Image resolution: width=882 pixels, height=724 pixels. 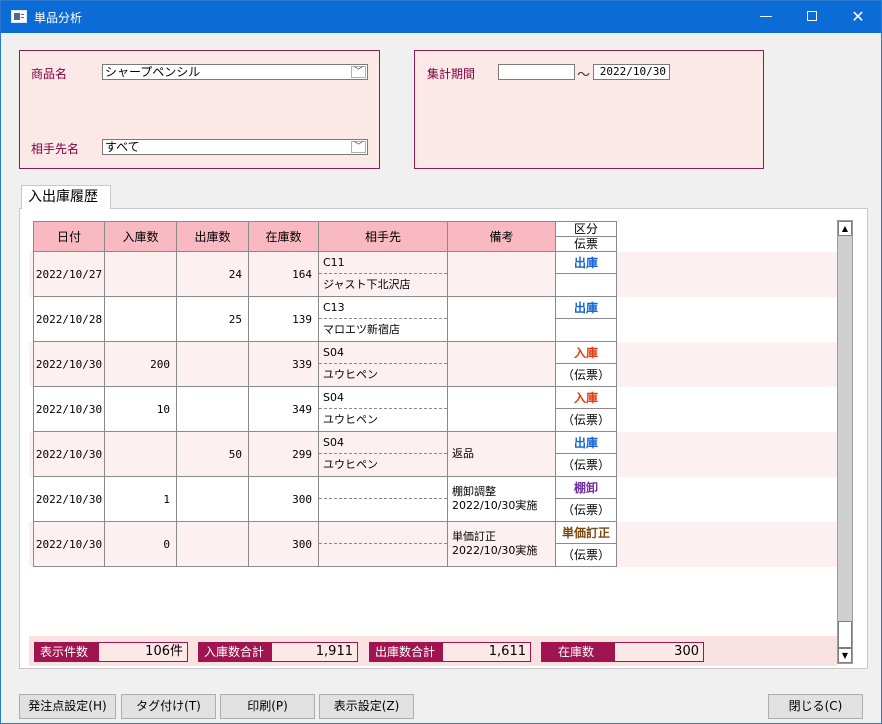 I want to click on partner-label: 相手先名, so click(x=55, y=149).